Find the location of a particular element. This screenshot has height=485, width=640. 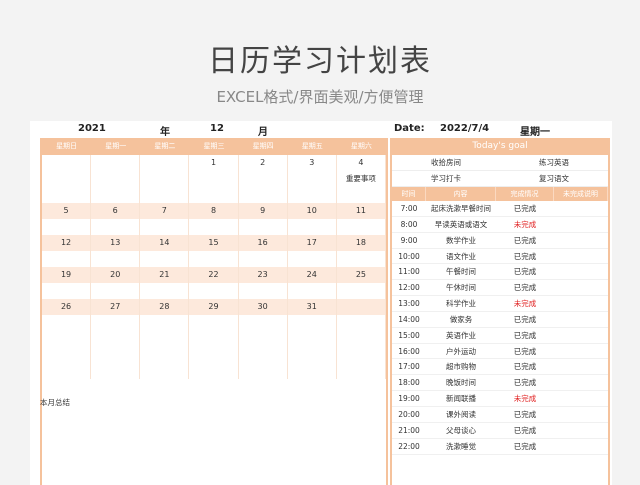

schedule-content: 新闻联播 is located at coordinates (461, 398).